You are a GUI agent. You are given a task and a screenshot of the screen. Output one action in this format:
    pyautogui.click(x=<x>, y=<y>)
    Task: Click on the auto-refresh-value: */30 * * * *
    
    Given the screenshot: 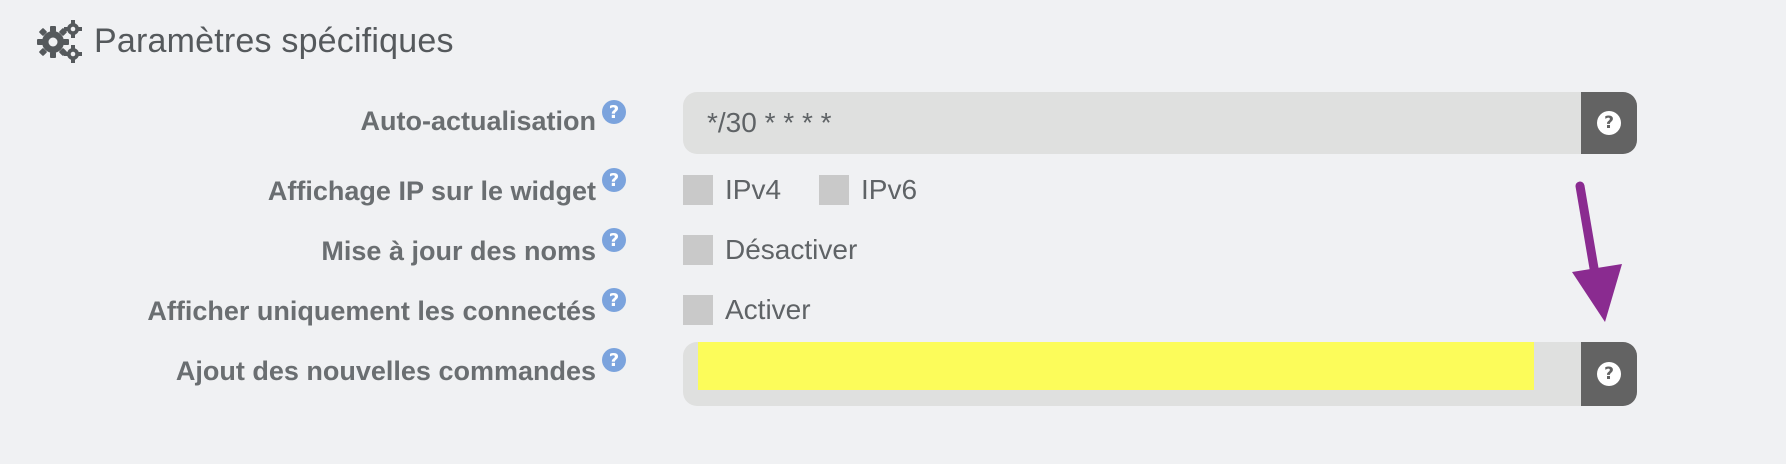 What is the action you would take?
    pyautogui.click(x=1160, y=123)
    